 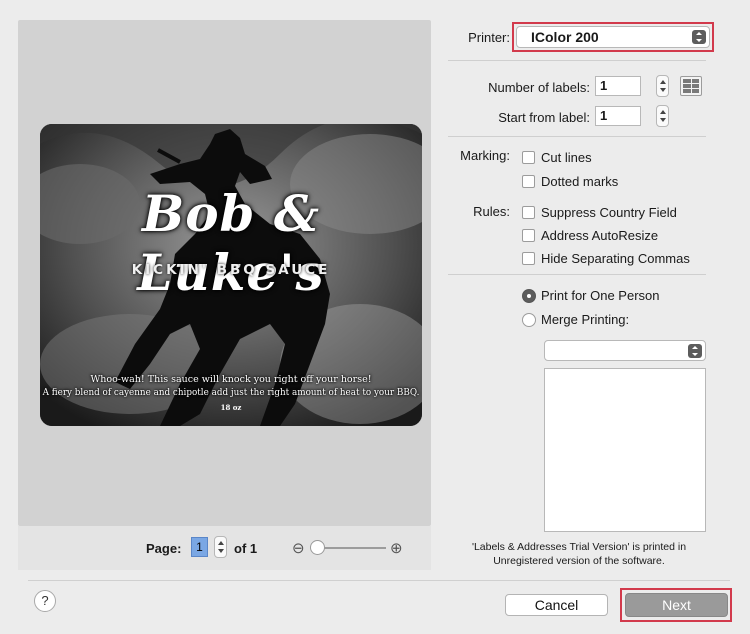 I want to click on dotted-marks-label: Dotted marks, so click(x=580, y=181).